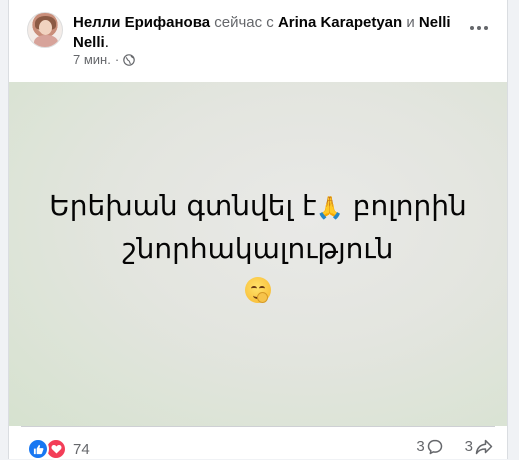 Image resolution: width=519 pixels, height=460 pixels. Describe the element at coordinates (484, 446) in the screenshot. I see `share-icon` at that location.